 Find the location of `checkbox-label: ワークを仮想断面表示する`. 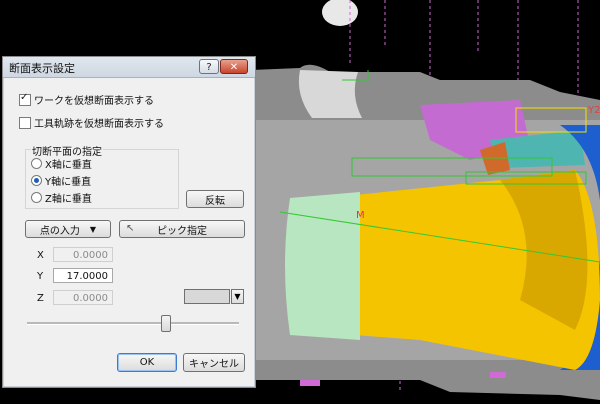

checkbox-label: ワークを仮想断面表示する is located at coordinates (94, 101).